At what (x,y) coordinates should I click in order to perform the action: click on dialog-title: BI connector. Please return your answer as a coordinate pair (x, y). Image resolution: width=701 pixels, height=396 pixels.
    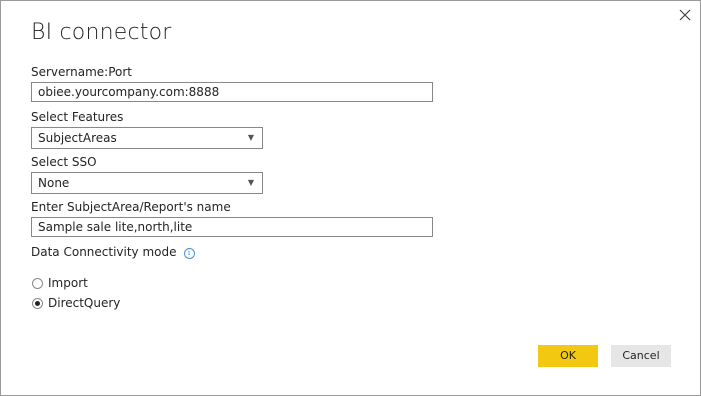
    Looking at the image, I should click on (101, 32).